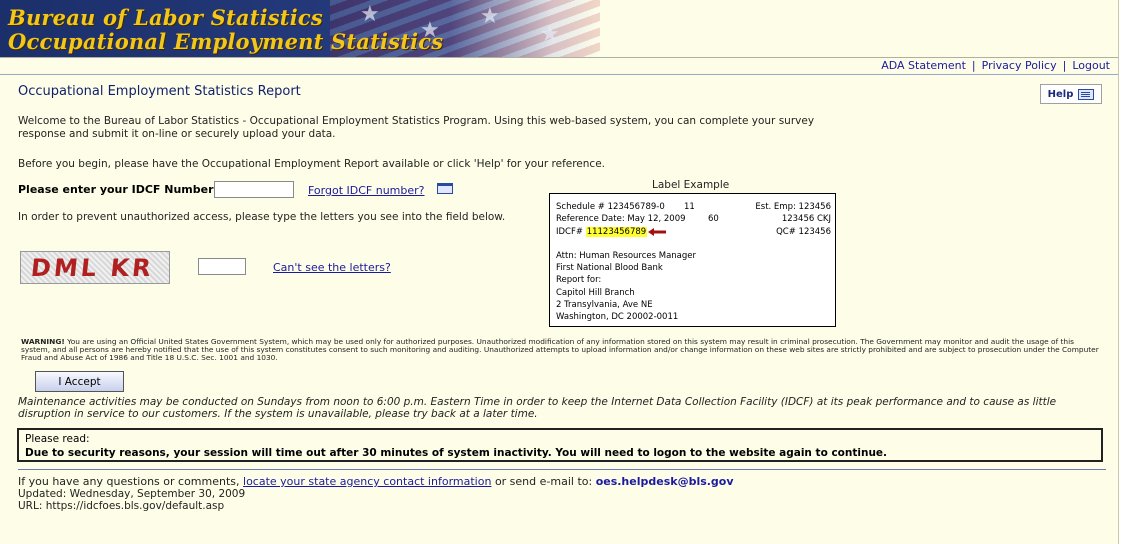  What do you see at coordinates (621, 219) in the screenshot?
I see `label-ref-date: Reference Date: May 12, 2009` at bounding box center [621, 219].